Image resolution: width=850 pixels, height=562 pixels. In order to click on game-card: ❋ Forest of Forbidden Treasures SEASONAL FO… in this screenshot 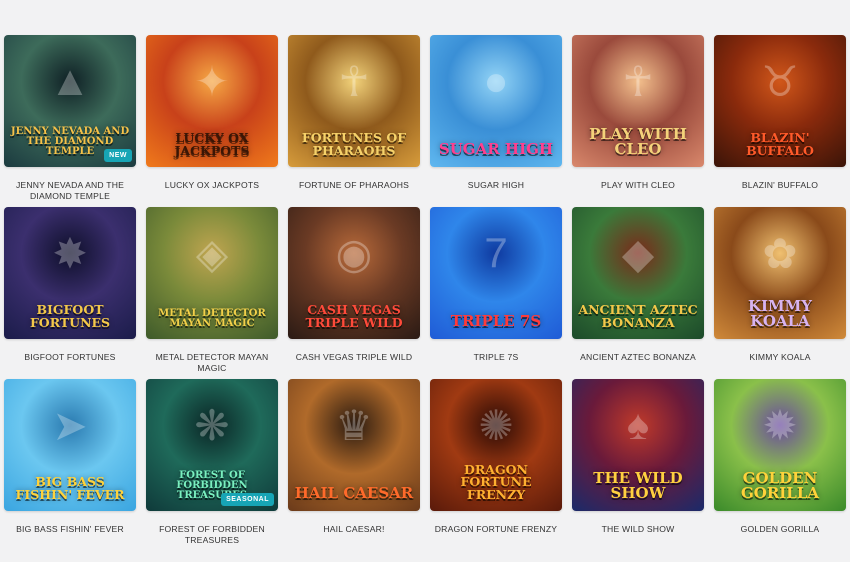, I will do `click(212, 465)`.